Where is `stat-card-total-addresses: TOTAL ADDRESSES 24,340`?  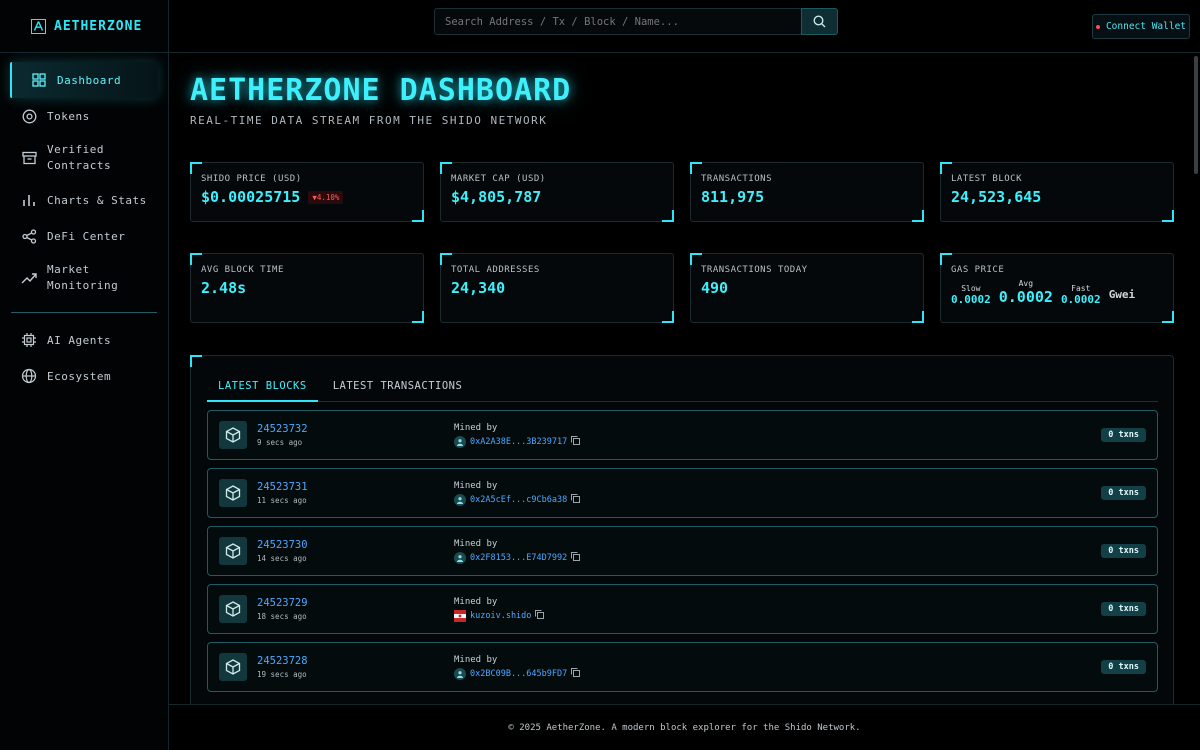
stat-card-total-addresses: TOTAL ADDRESSES 24,340 is located at coordinates (557, 288).